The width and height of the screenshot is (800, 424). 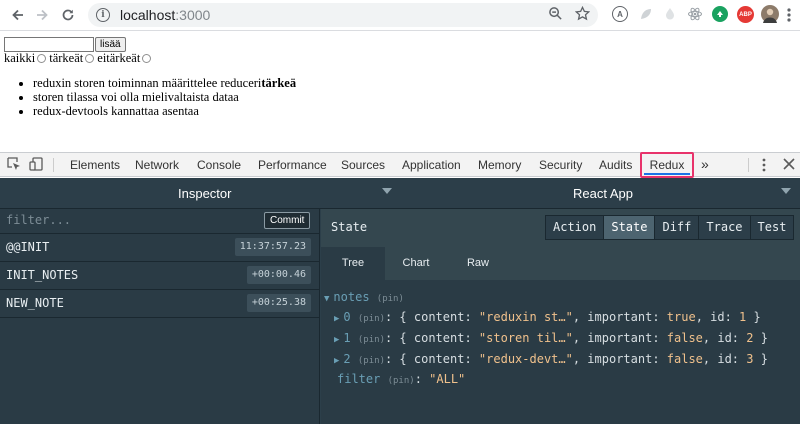 What do you see at coordinates (695, 14) in the screenshot?
I see `extension-react-icon` at bounding box center [695, 14].